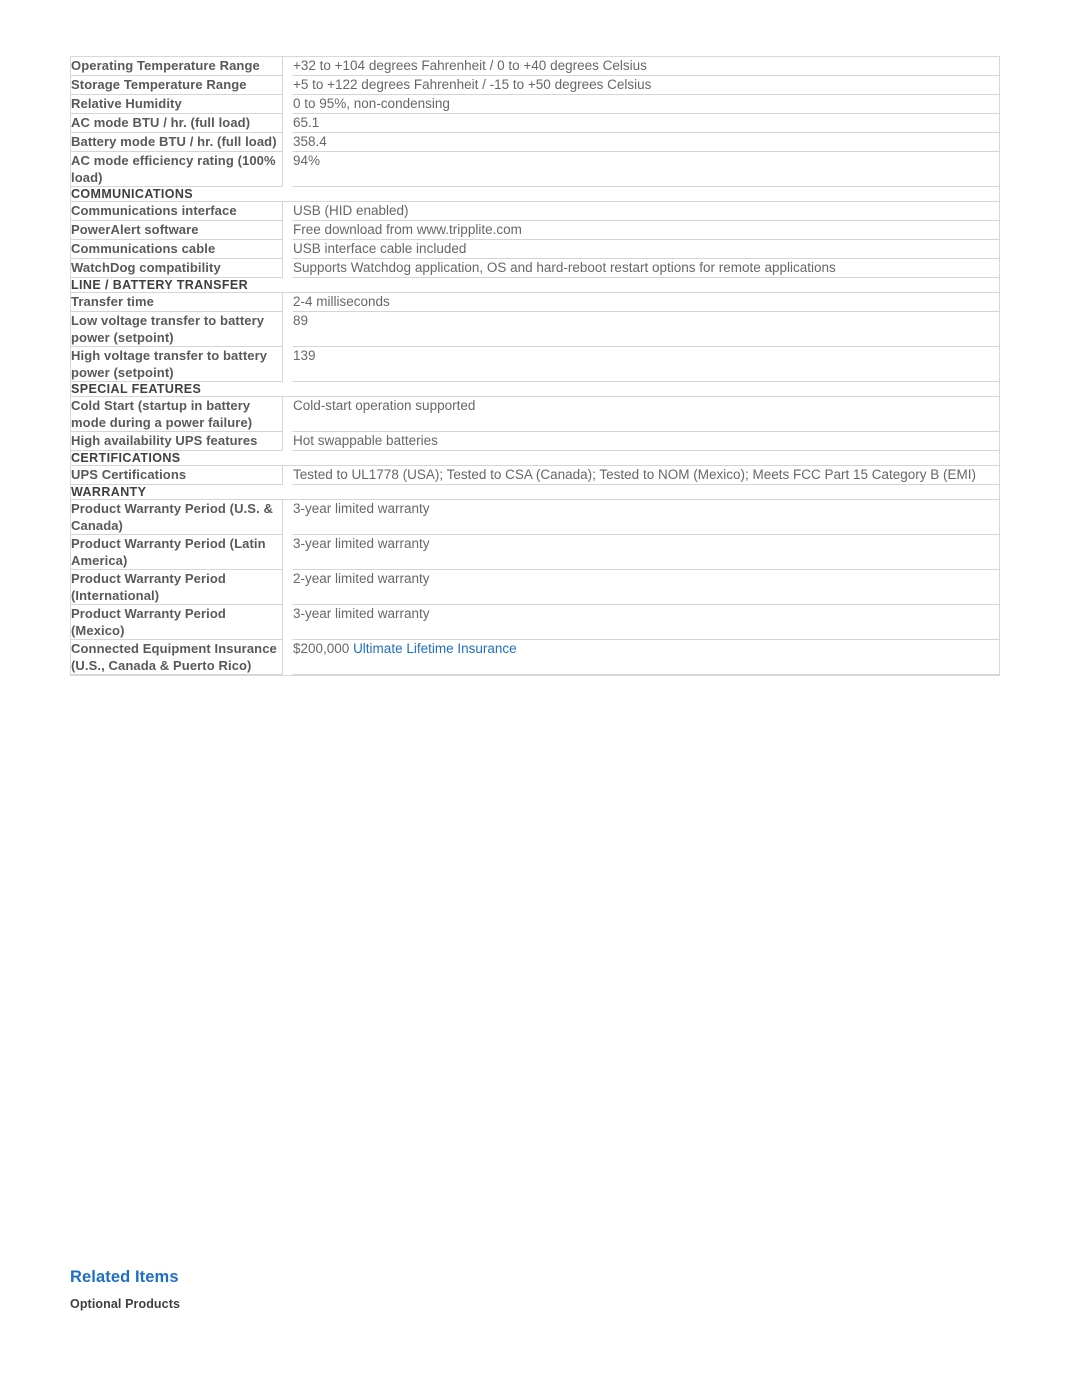 Image resolution: width=1080 pixels, height=1397 pixels. What do you see at coordinates (177, 587) in the screenshot?
I see `spec-label: Product Warranty Period (International)` at bounding box center [177, 587].